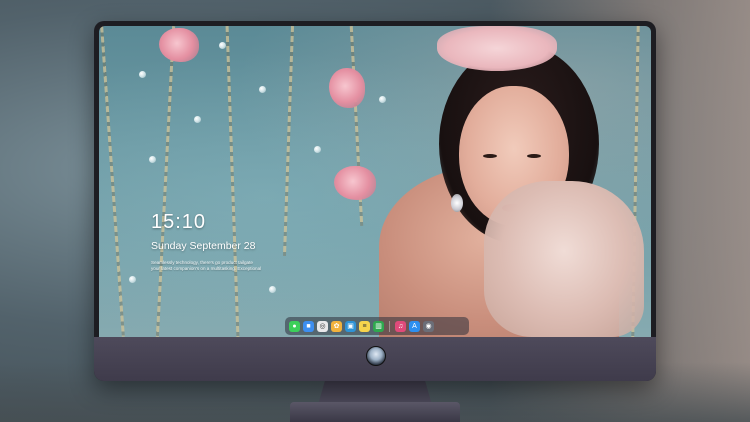 The image size is (750, 422). Describe the element at coordinates (336, 326) in the screenshot. I see `photos-icon: ✿` at that location.